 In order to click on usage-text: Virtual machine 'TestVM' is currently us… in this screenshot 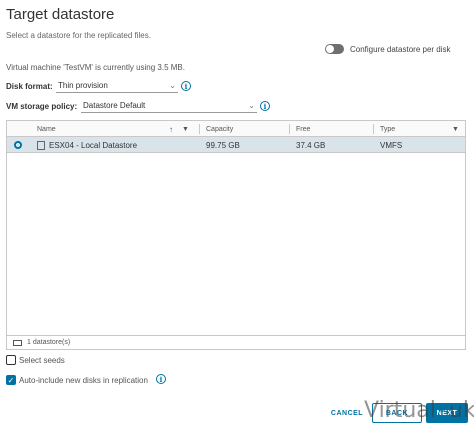, I will do `click(95, 67)`.